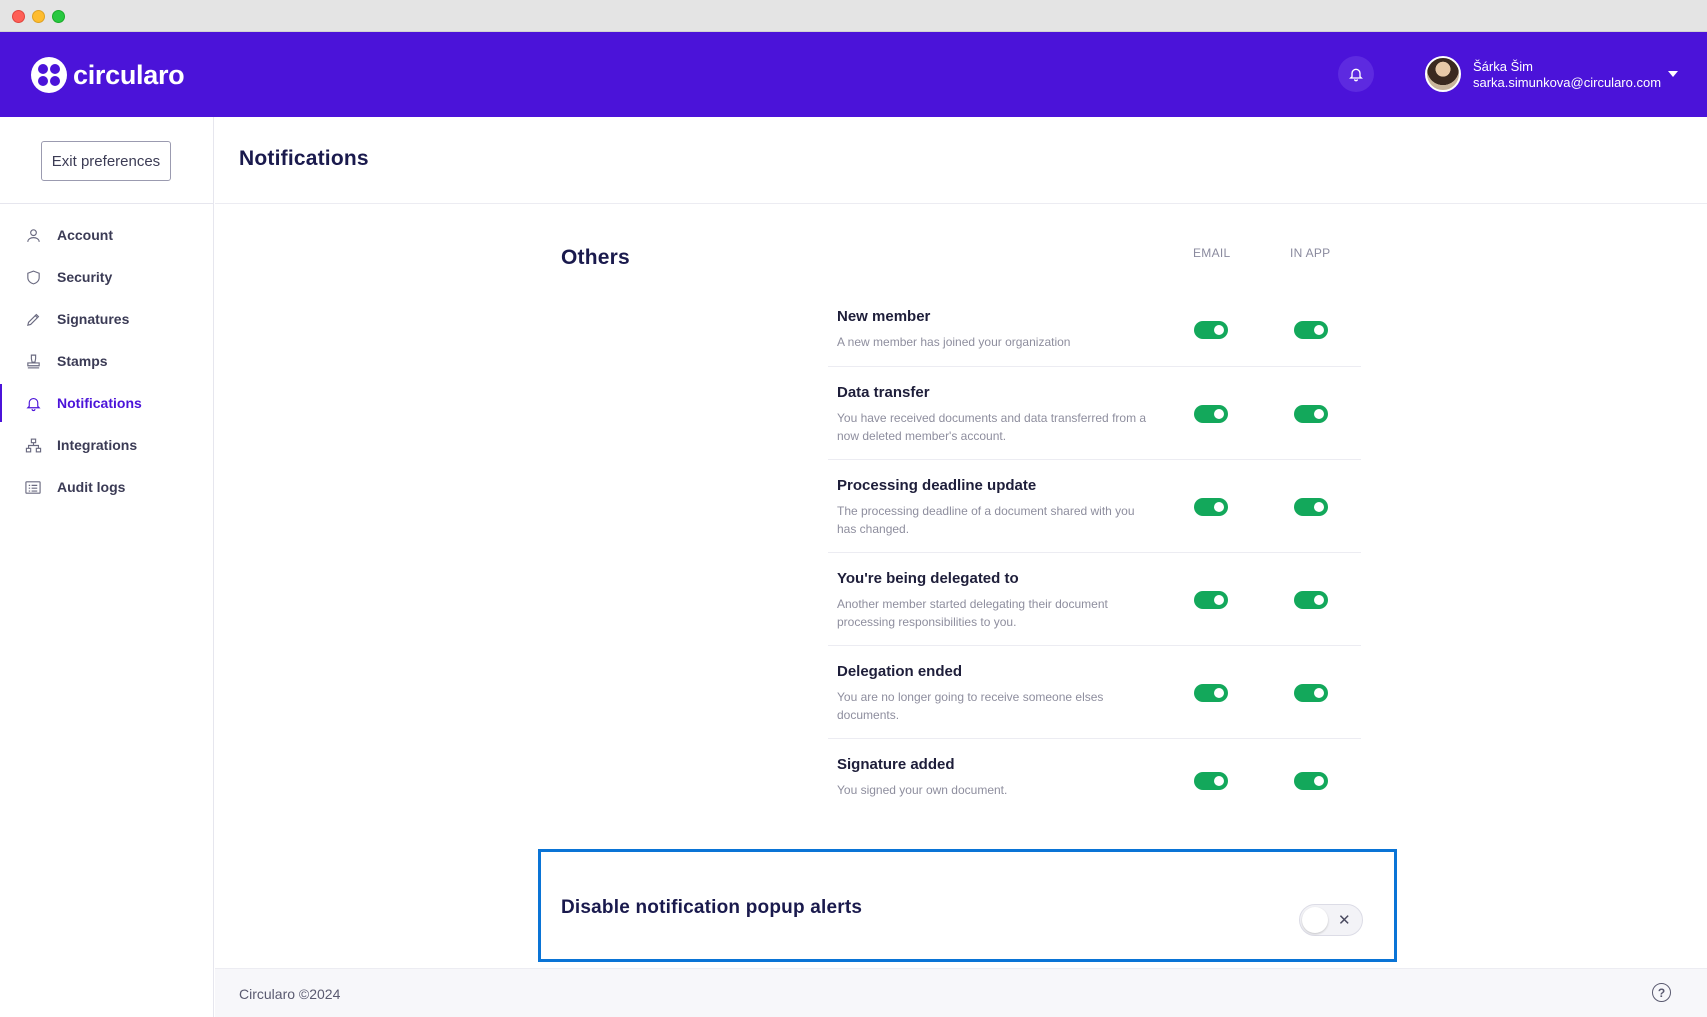 The image size is (1707, 1017). I want to click on sidebar-item-label: Integrations, so click(97, 445).